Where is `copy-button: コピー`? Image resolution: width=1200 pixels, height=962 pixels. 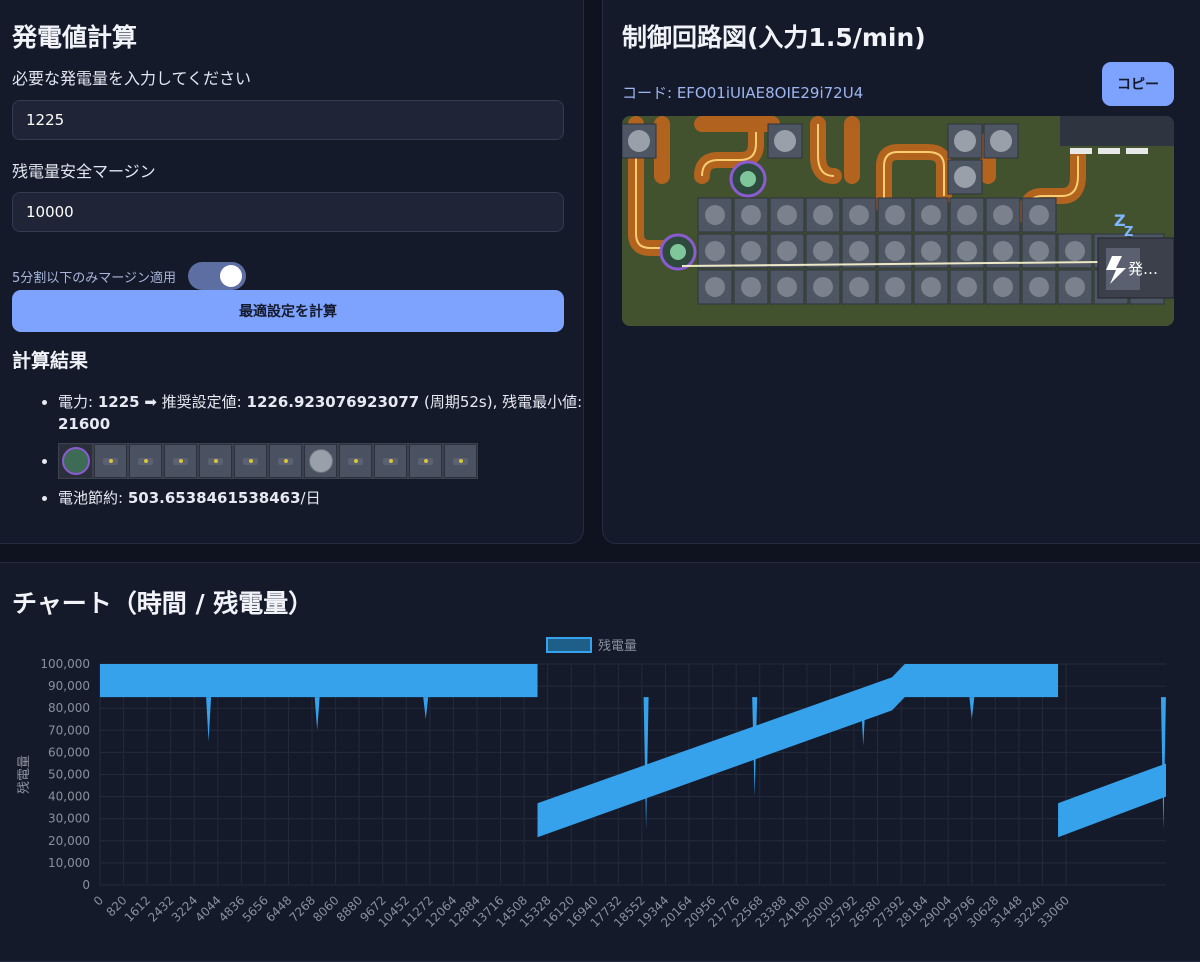
copy-button: コピー is located at coordinates (1138, 84).